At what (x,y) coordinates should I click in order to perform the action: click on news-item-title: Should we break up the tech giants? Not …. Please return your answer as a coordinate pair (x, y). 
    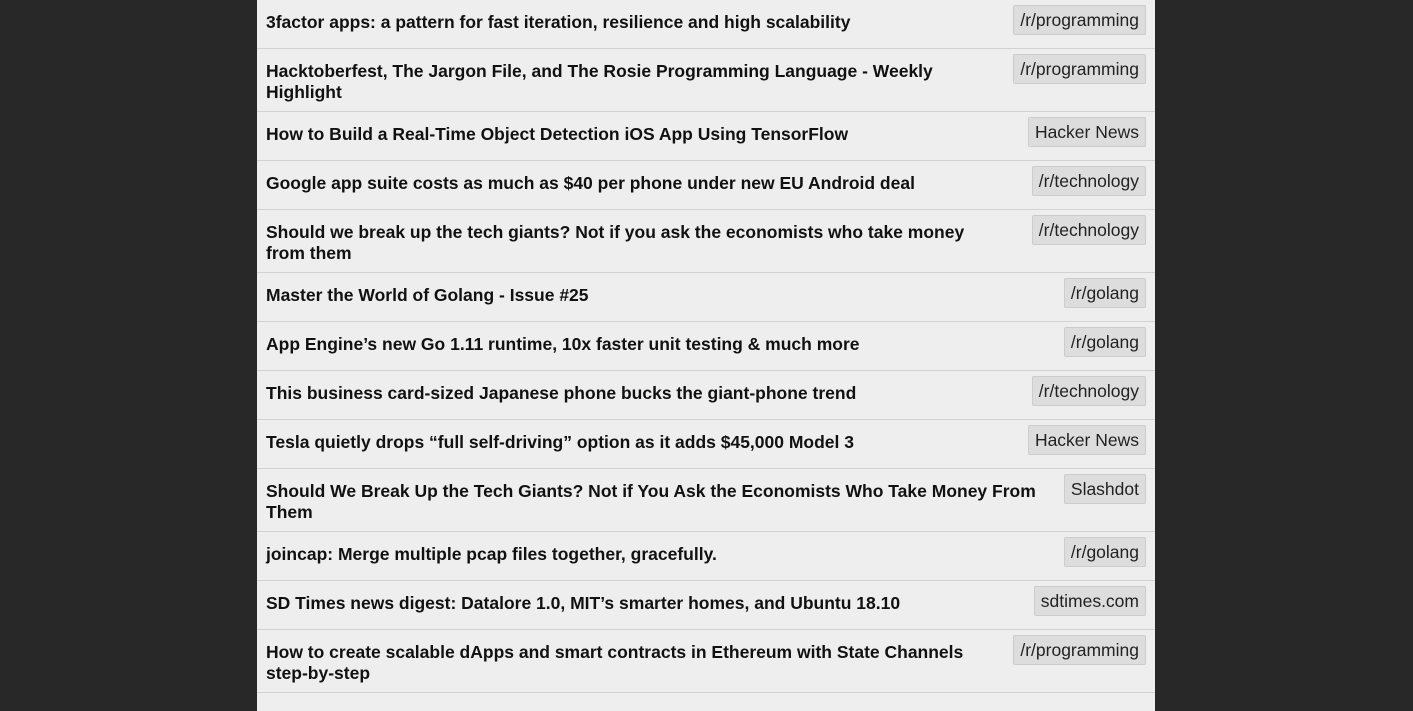
    Looking at the image, I should click on (623, 243).